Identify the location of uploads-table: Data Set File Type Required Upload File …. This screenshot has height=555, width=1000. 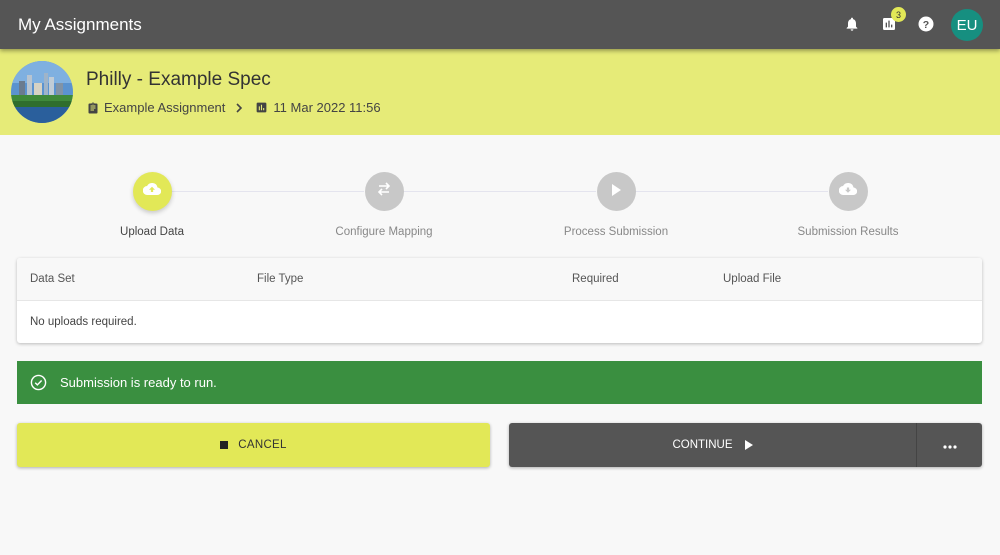
(499, 300).